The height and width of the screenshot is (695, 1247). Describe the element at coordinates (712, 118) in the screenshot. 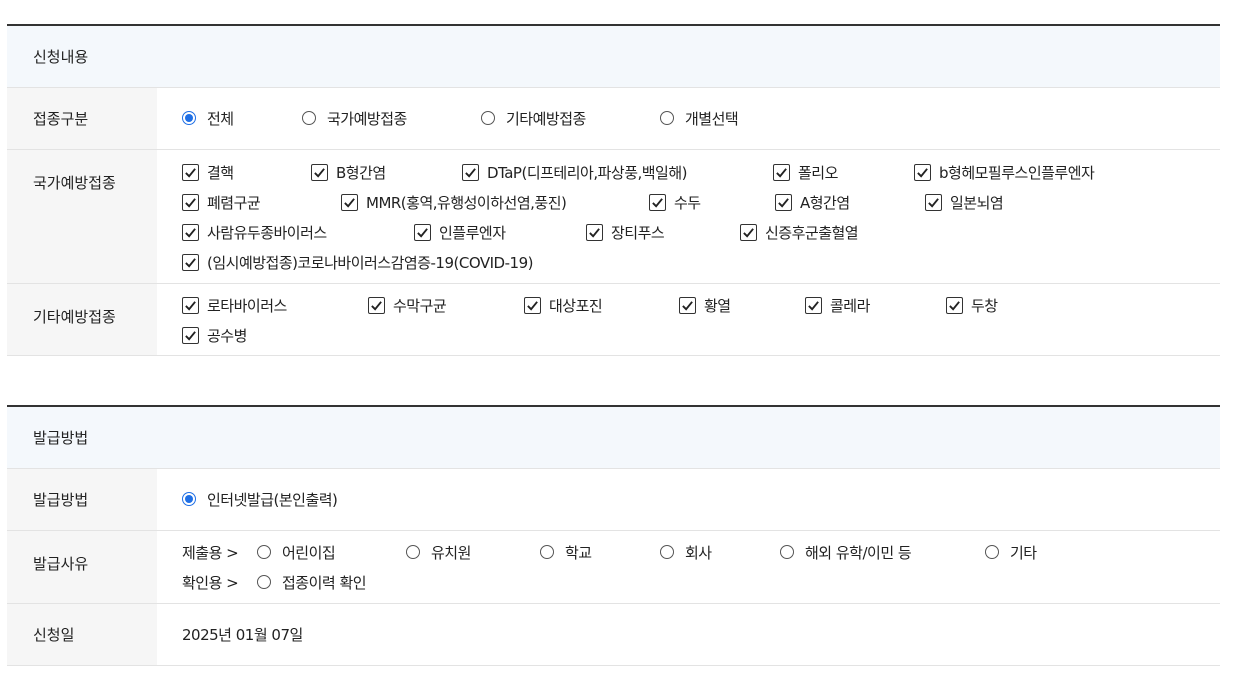

I see `radio-label: 개별선택` at that location.